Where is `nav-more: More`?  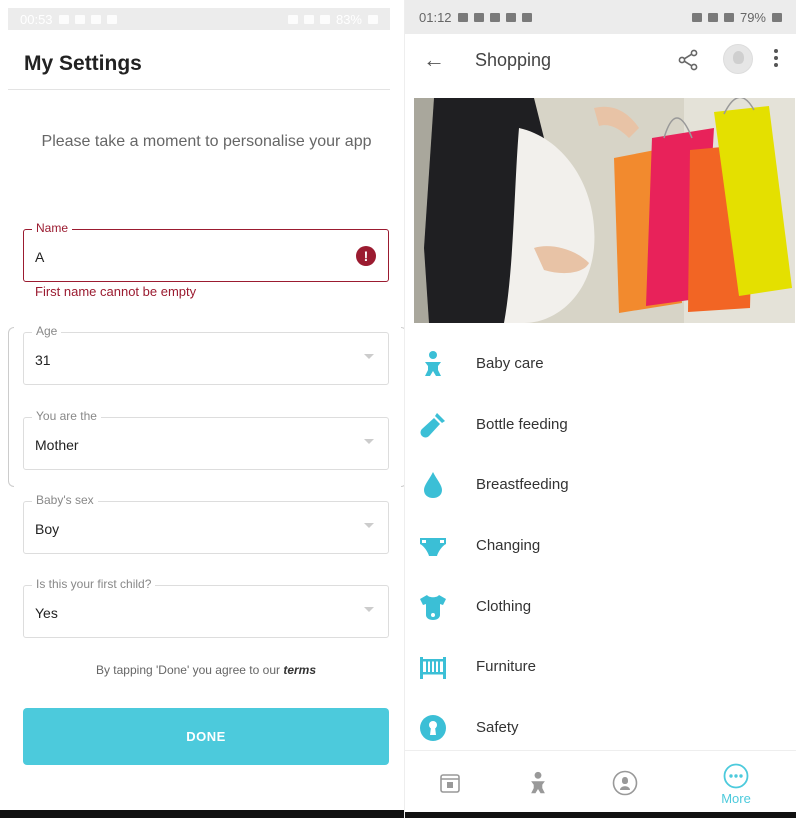
nav-more: More is located at coordinates (736, 782).